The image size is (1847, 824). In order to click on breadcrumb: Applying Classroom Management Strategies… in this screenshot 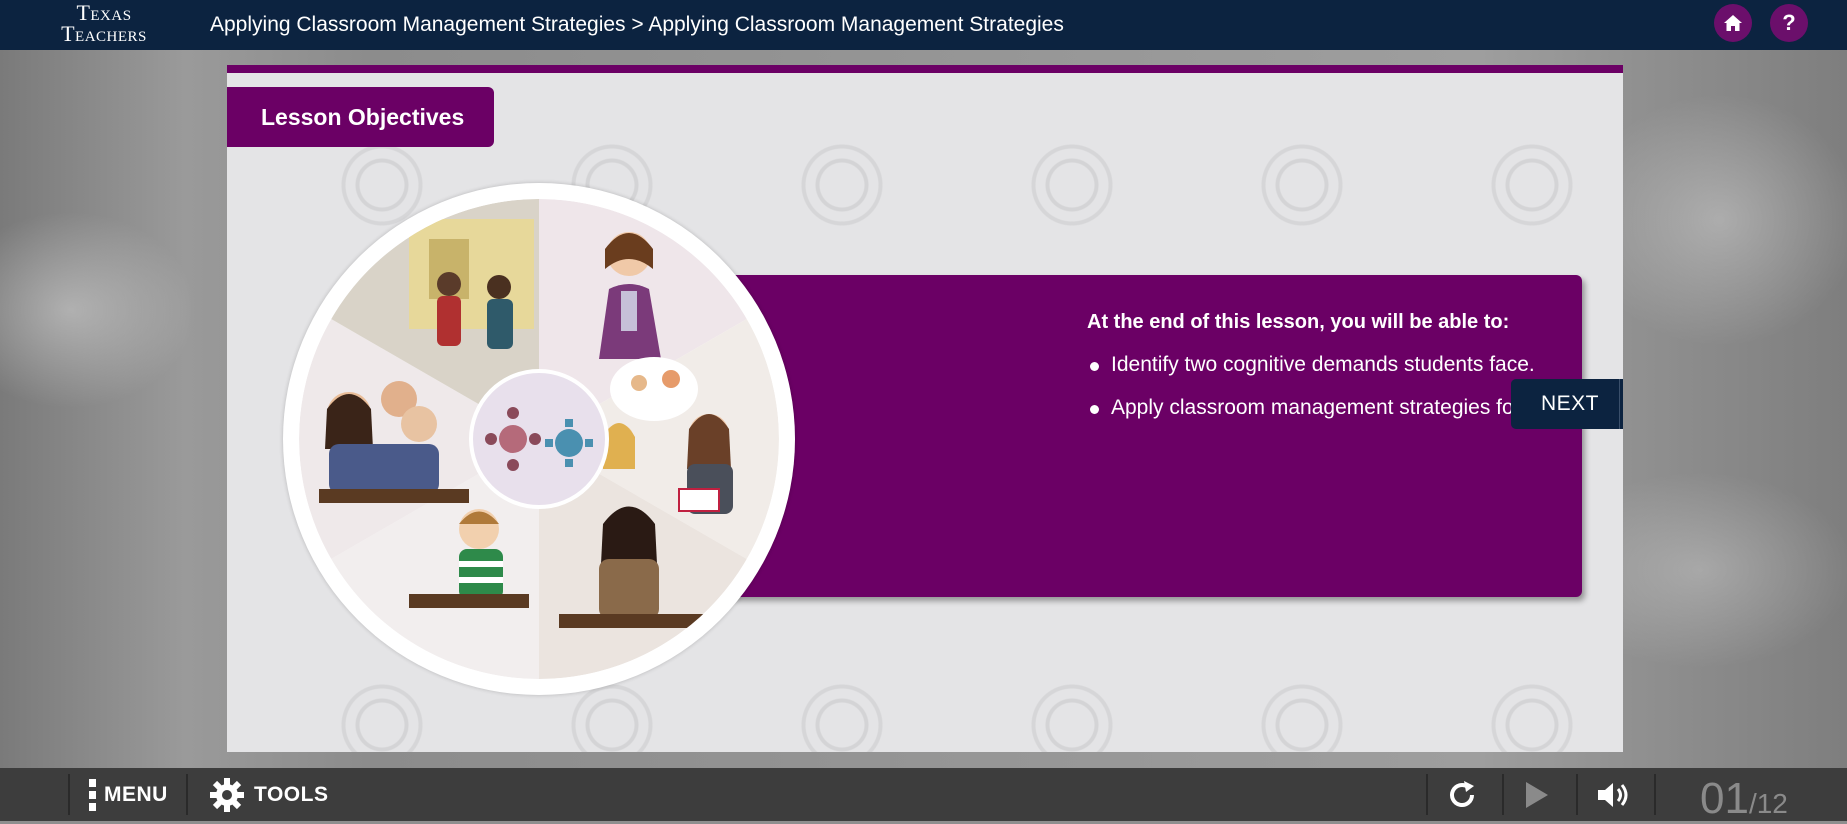, I will do `click(637, 24)`.